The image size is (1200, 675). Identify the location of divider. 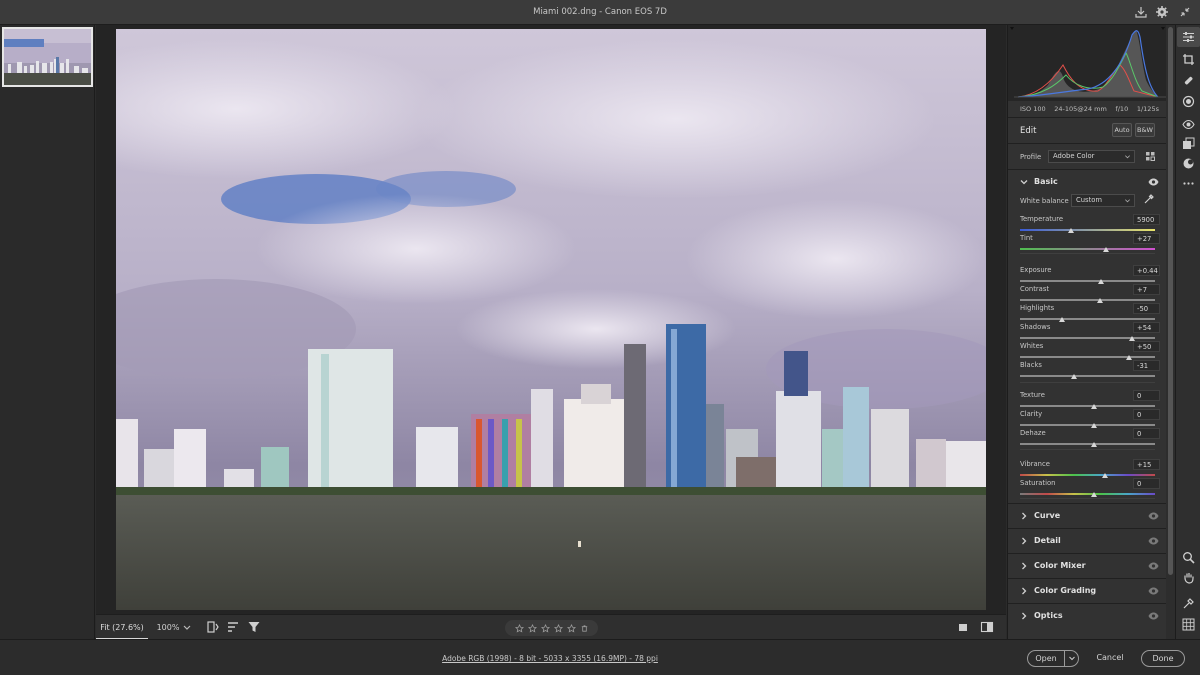
(1087, 498).